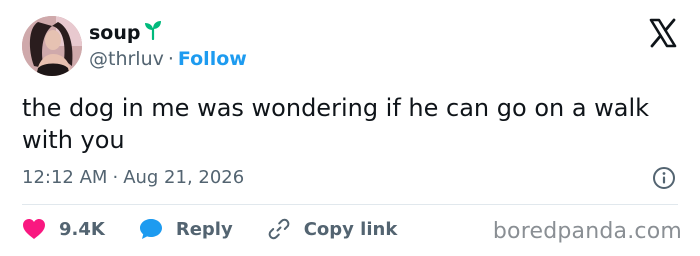  I want to click on sprout-icon, so click(153, 33).